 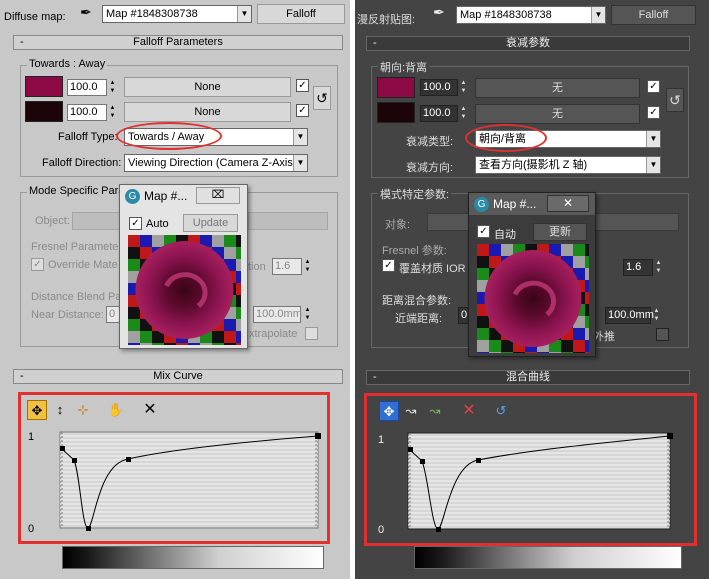 What do you see at coordinates (216, 163) in the screenshot?
I see `falloff-direction-dropdown: Viewing Direction (Camera Z-Axis) ▼` at bounding box center [216, 163].